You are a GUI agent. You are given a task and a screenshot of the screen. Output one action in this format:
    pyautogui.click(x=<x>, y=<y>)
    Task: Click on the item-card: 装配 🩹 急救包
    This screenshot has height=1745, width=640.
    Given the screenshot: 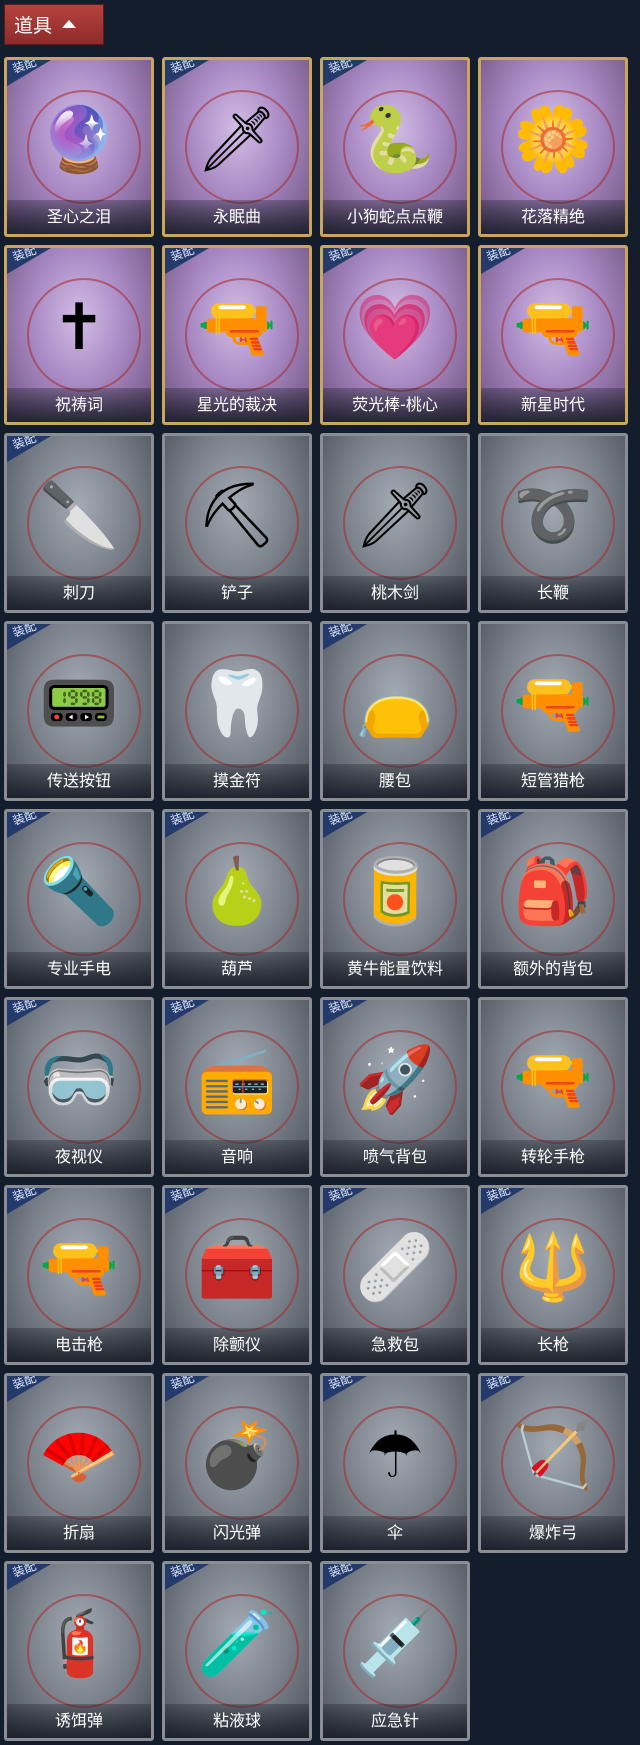 What is the action you would take?
    pyautogui.click(x=395, y=1275)
    